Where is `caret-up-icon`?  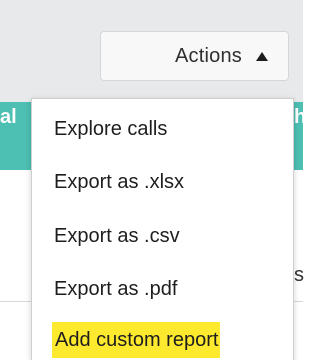 caret-up-icon is located at coordinates (262, 56).